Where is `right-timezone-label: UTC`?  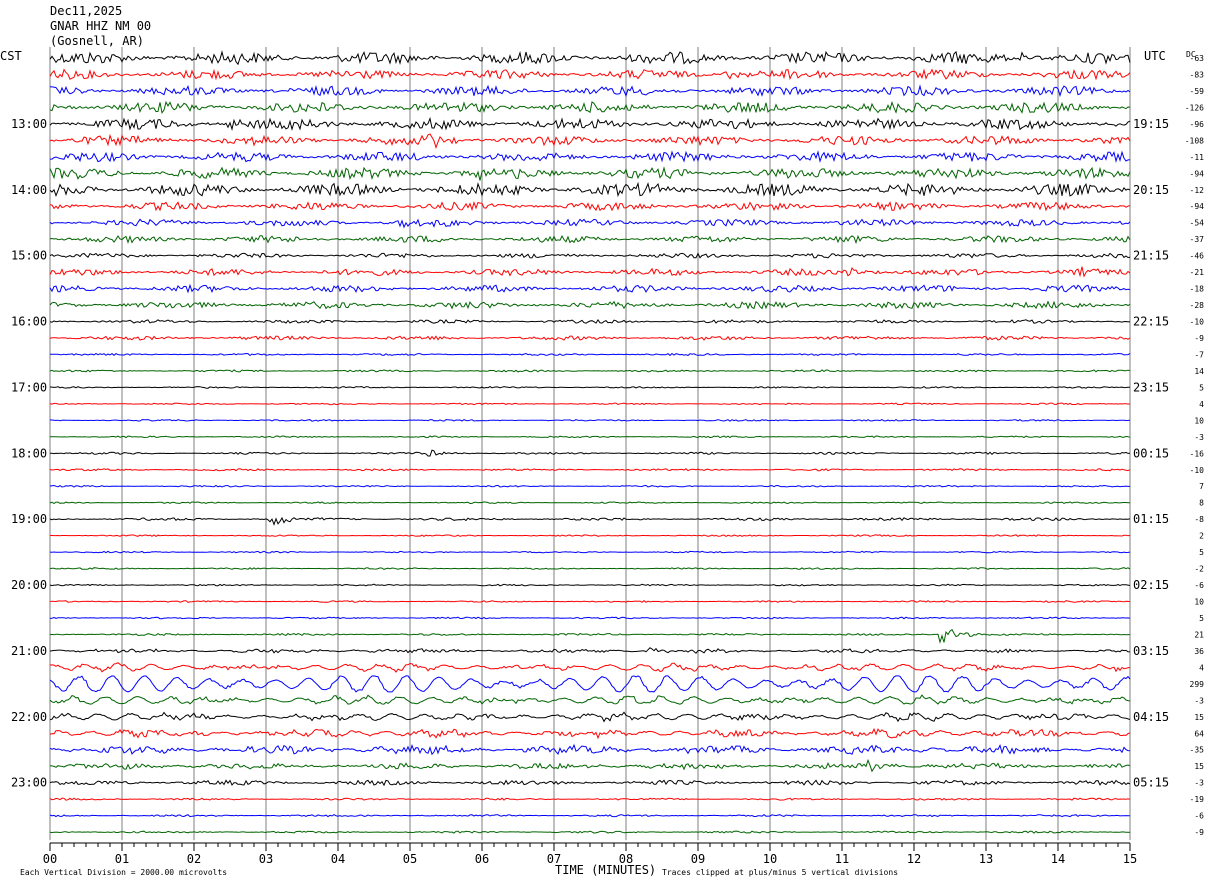 right-timezone-label: UTC is located at coordinates (1155, 56).